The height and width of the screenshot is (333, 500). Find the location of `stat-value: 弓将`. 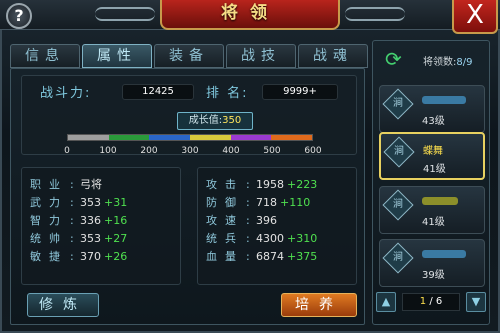

stat-value: 弓将 is located at coordinates (91, 184).